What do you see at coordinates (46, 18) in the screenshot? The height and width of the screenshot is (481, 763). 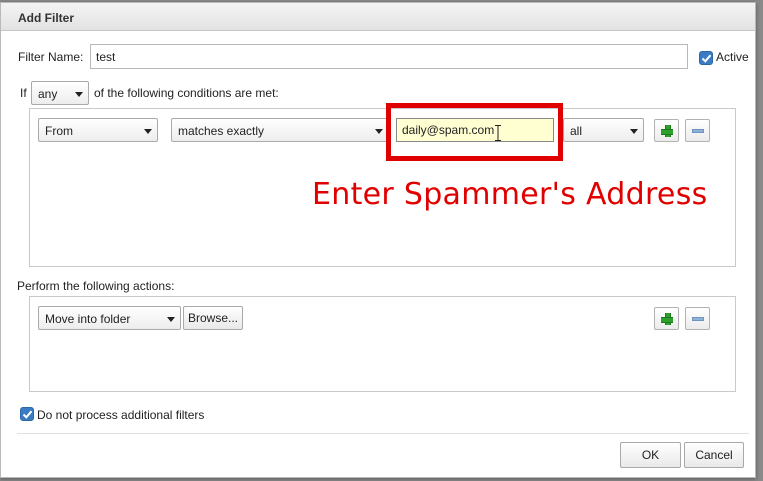 I see `dialog-title: Add Filter` at bounding box center [46, 18].